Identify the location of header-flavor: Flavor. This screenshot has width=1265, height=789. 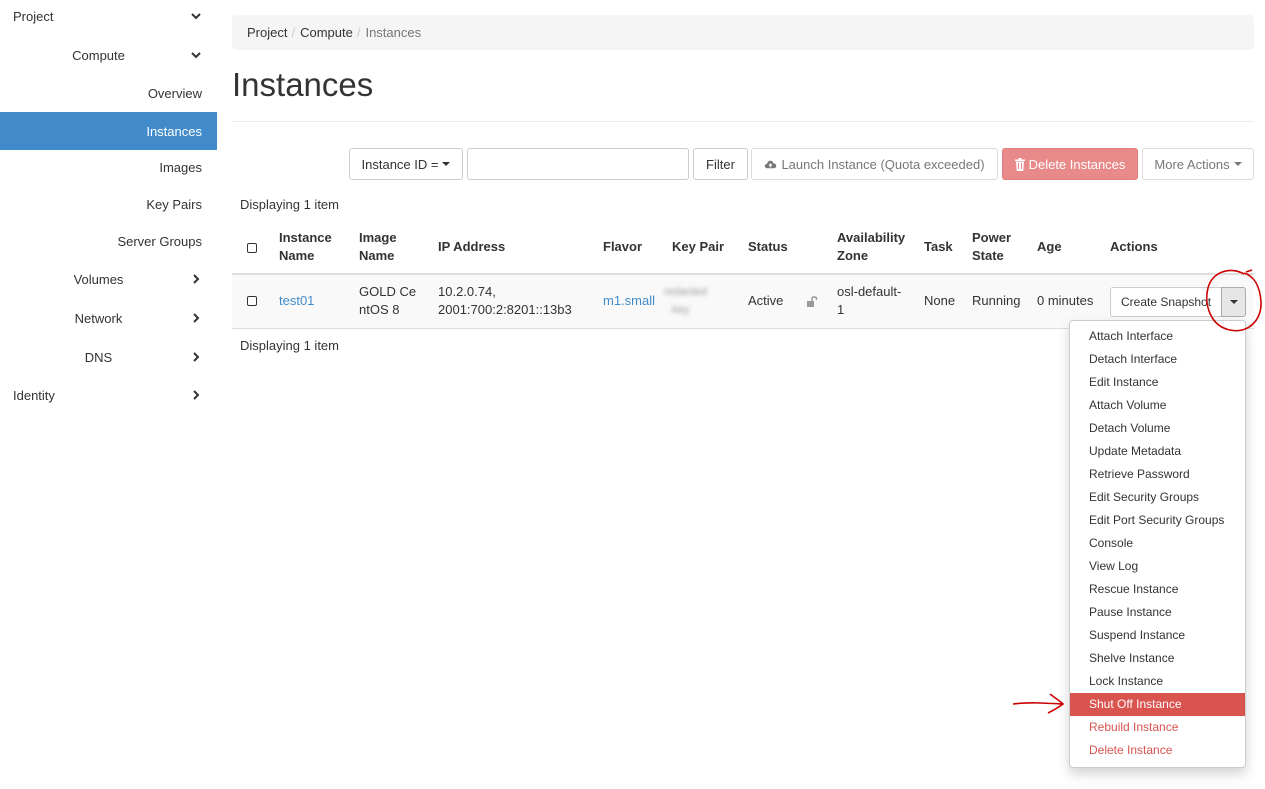
(622, 247).